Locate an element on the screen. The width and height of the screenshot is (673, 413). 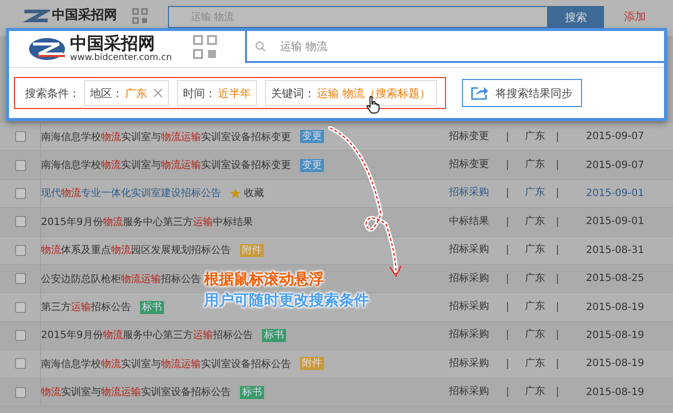
share-icon is located at coordinates (479, 93).